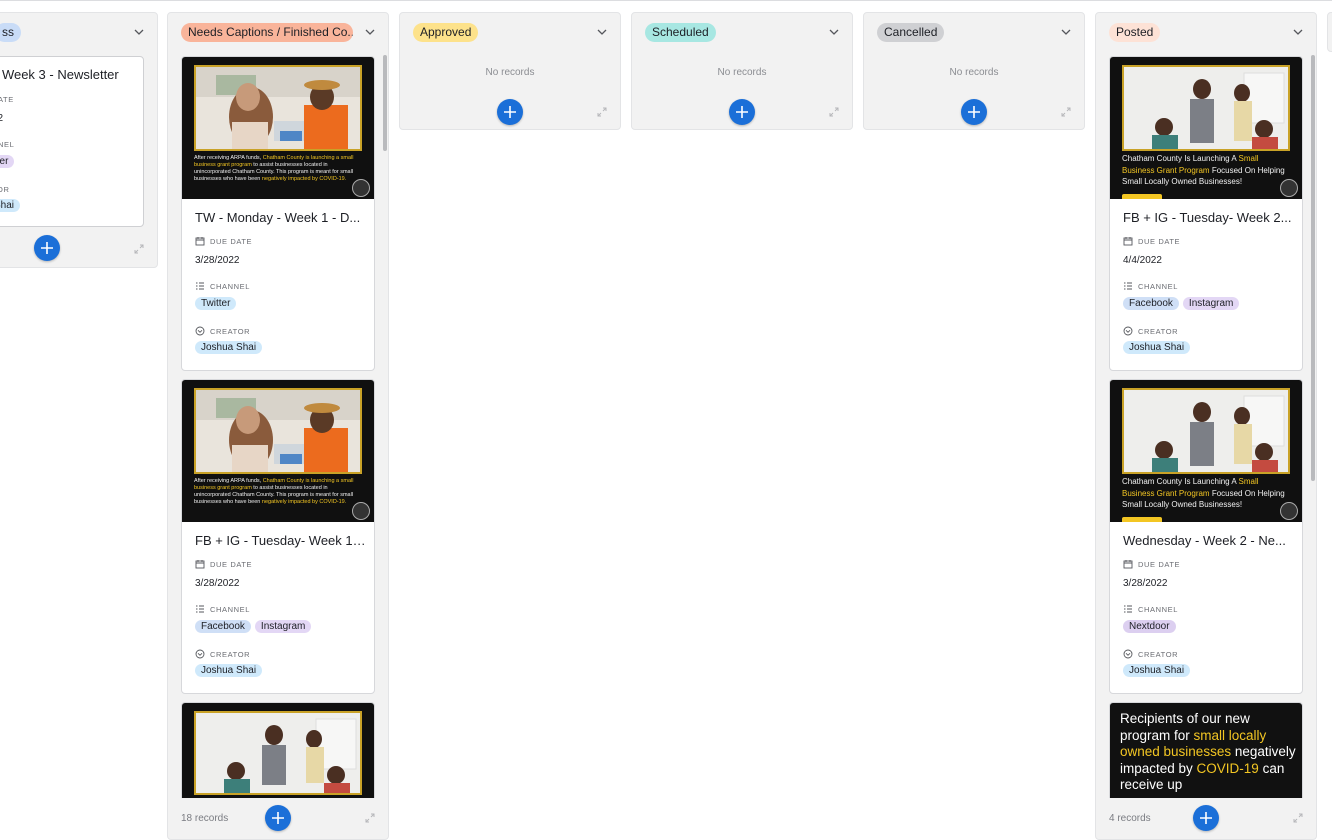 The image size is (1332, 840). I want to click on column-cancelled: Cancelled No records, so click(974, 71).